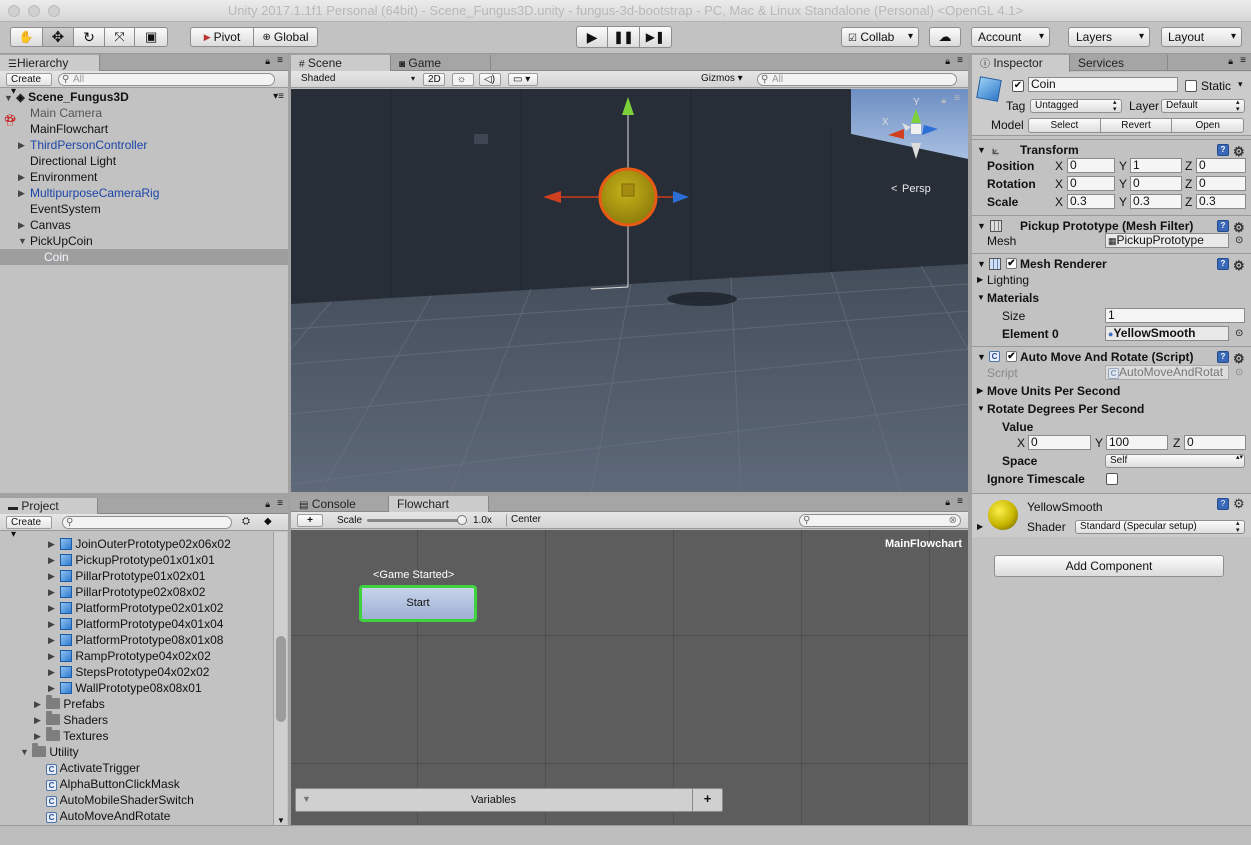  Describe the element at coordinates (147, 522) in the screenshot. I see `project-search-input: ⚲` at that location.